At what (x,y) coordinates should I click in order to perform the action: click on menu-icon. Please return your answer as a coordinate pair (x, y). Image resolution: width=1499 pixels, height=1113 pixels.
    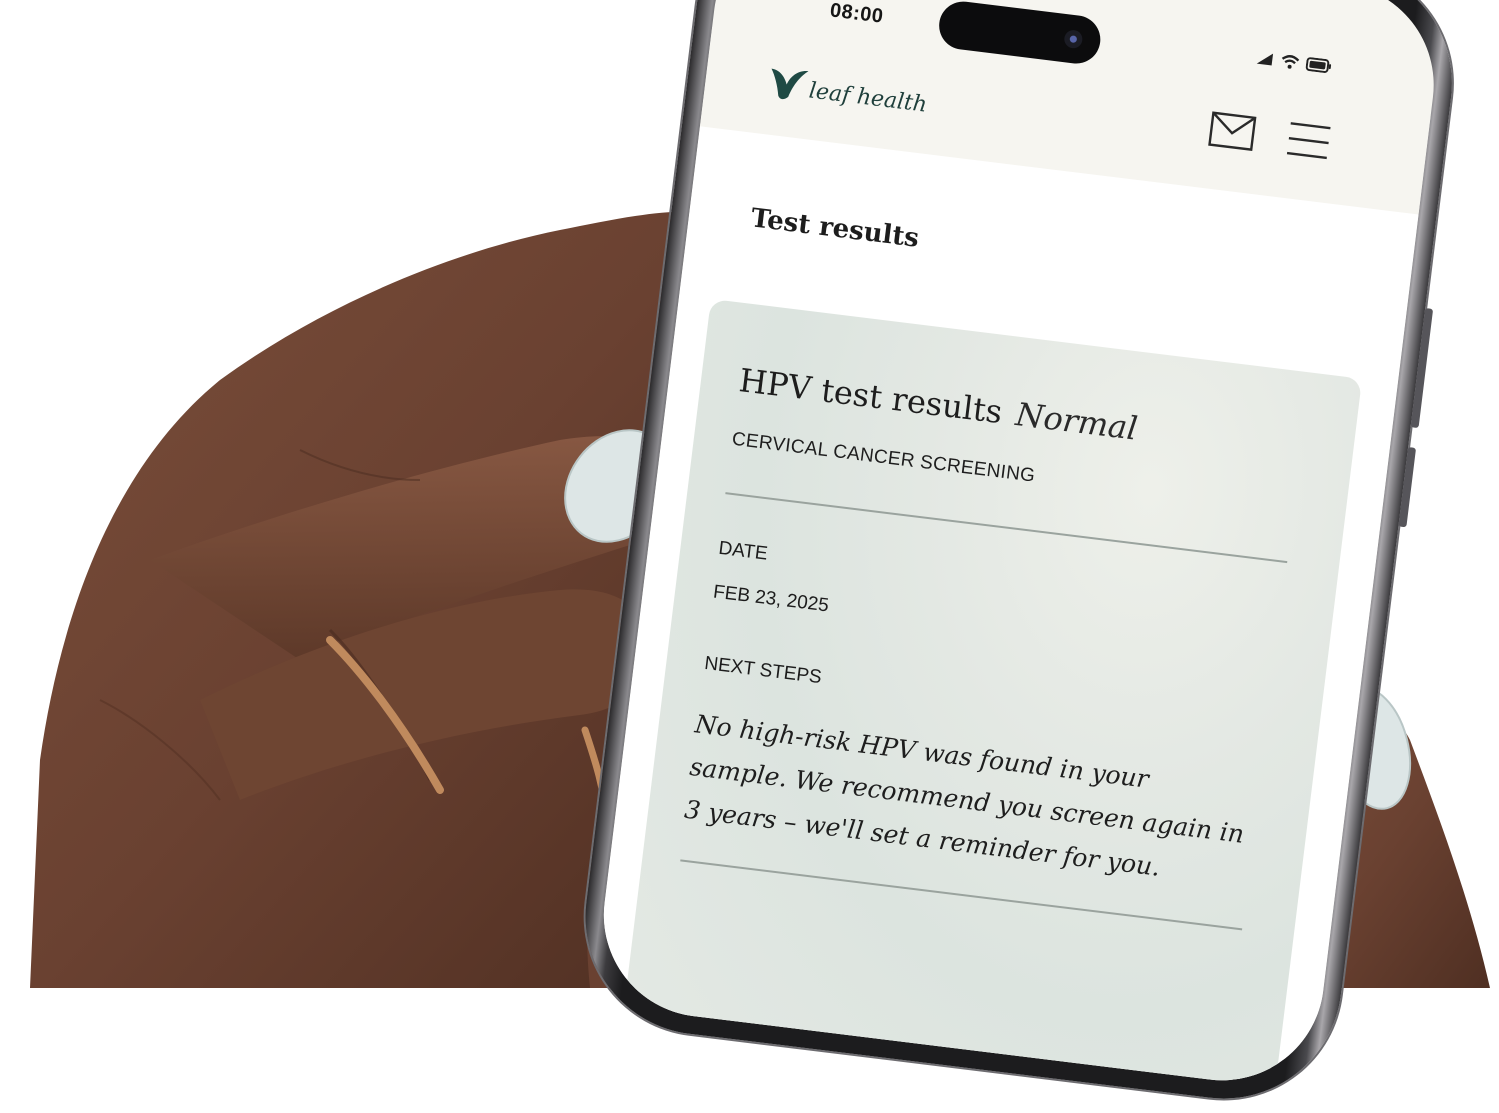
    Looking at the image, I should click on (1309, 140).